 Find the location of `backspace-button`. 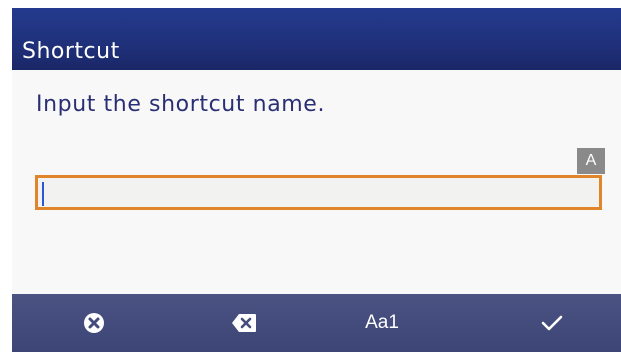

backspace-button is located at coordinates (244, 323).